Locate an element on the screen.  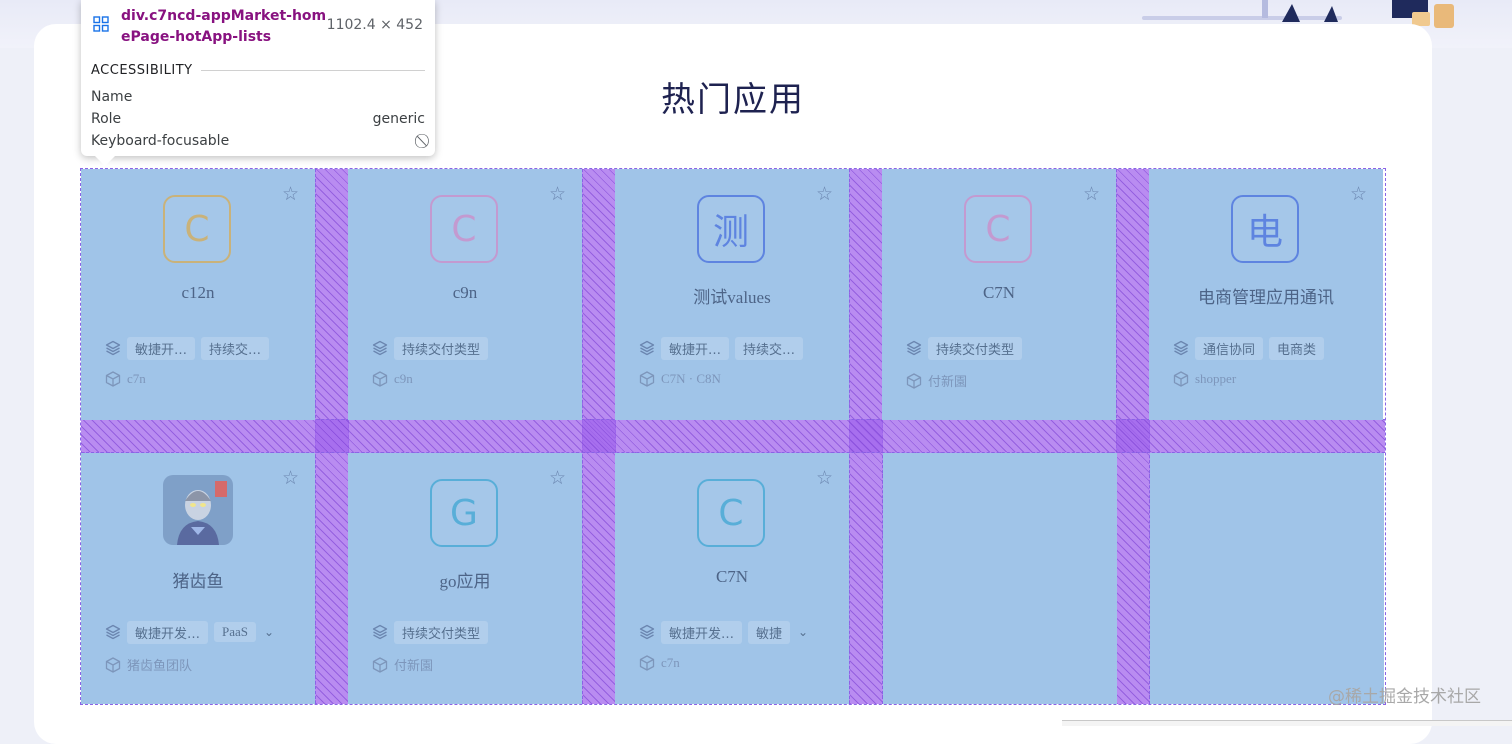
app-card: C ☆ c9n 持续交付类型 c9n is located at coordinates (465, 294).